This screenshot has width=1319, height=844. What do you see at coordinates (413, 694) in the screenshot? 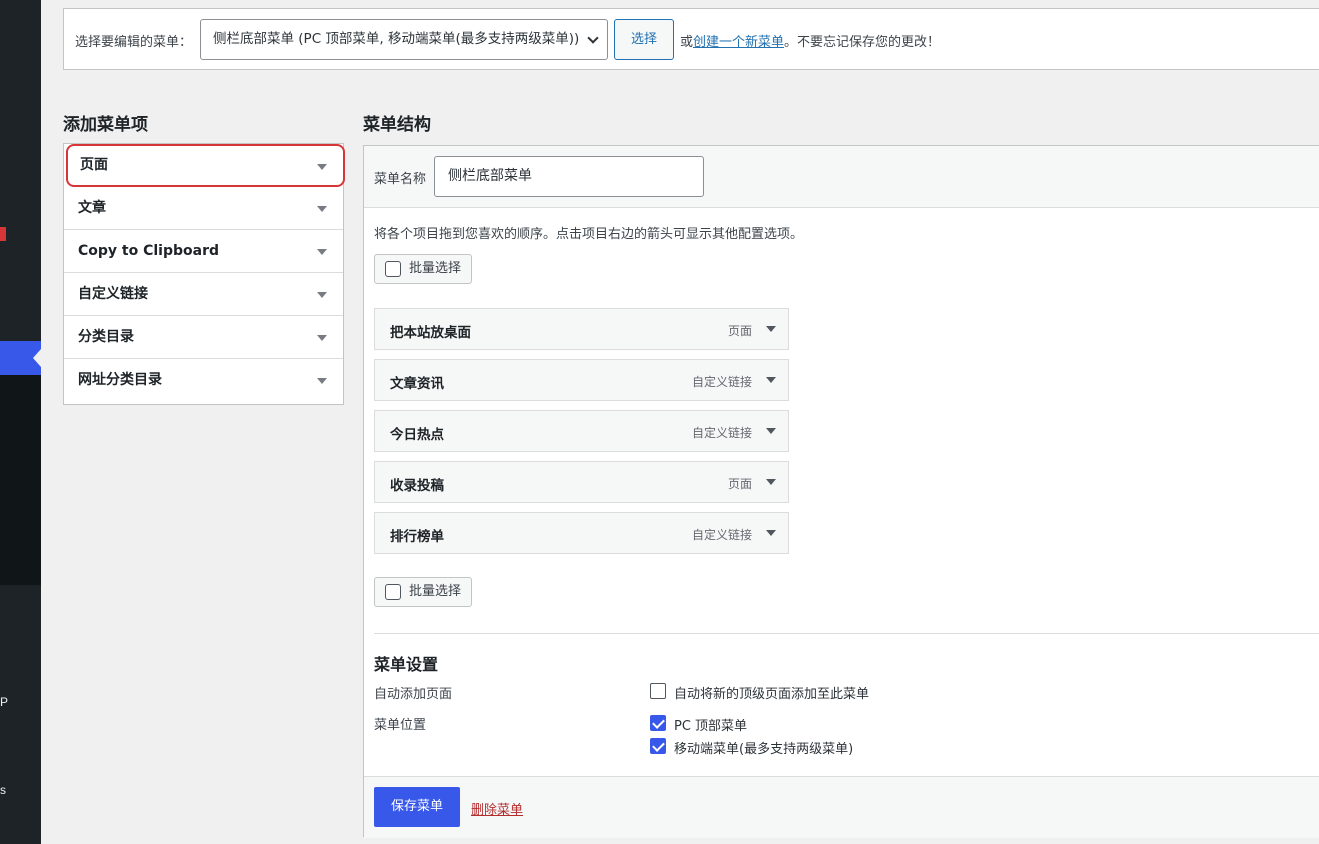
I see `auto-add-label: 自动添加页面` at bounding box center [413, 694].